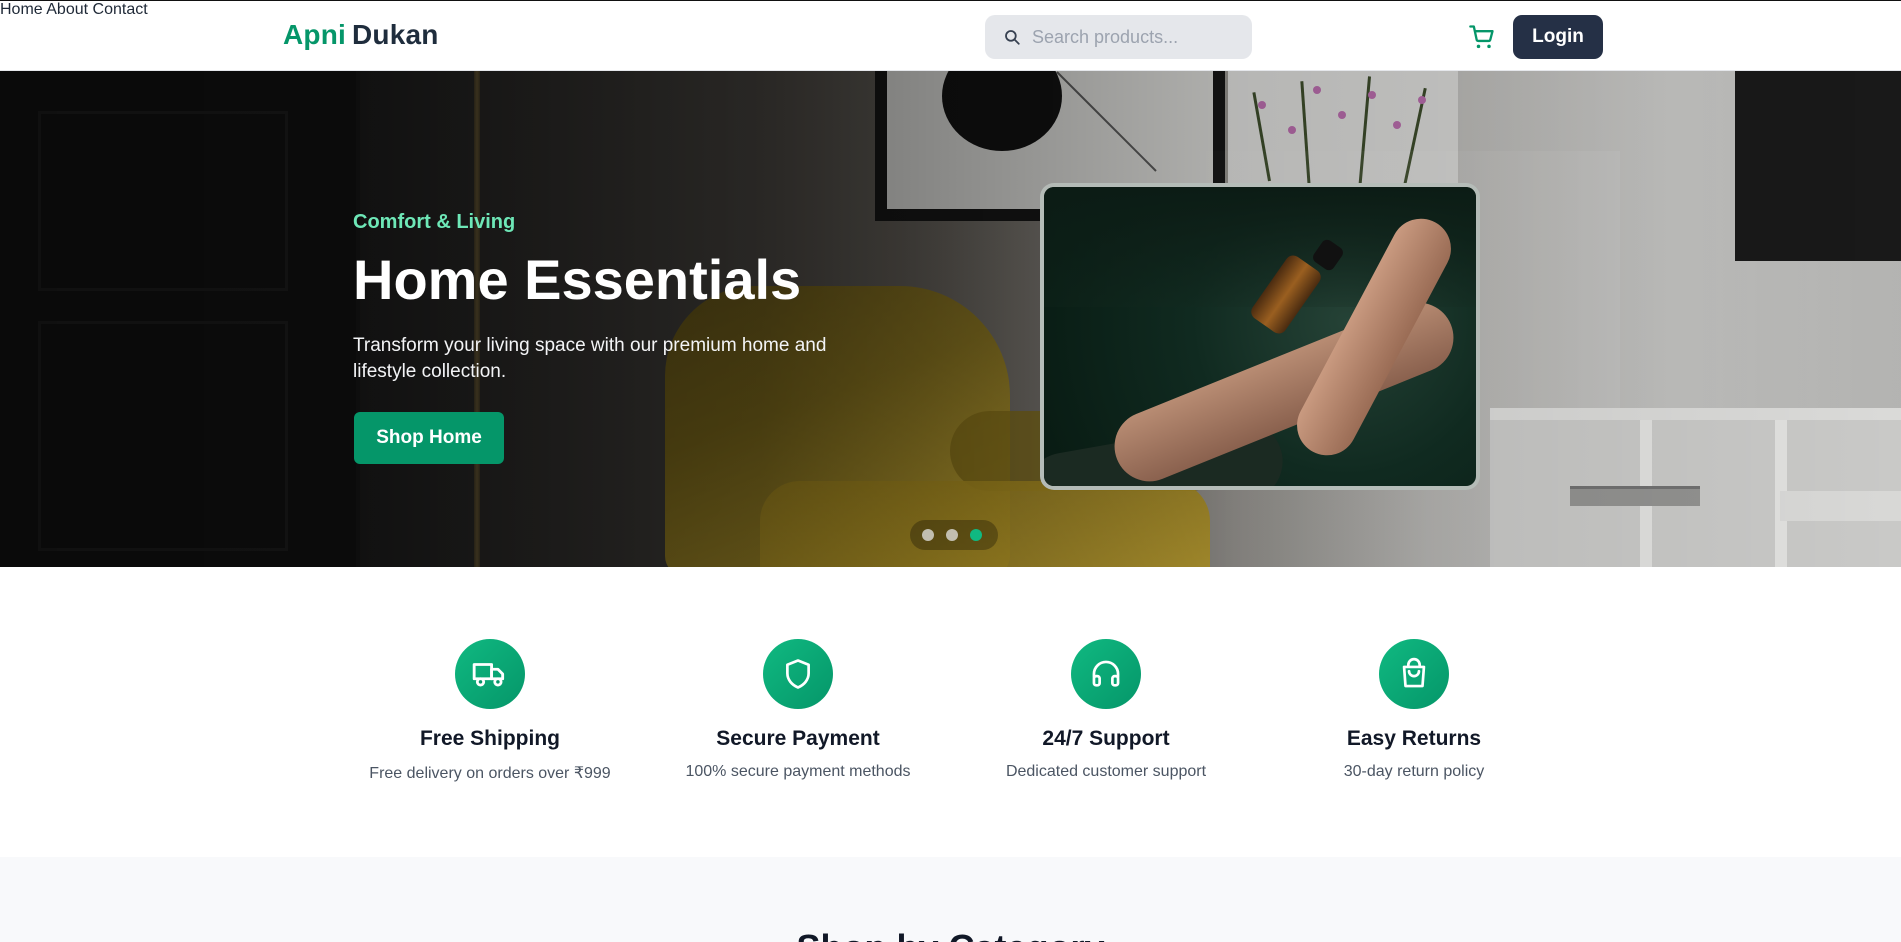  I want to click on feature-description: 30-day return policy, so click(1414, 771).